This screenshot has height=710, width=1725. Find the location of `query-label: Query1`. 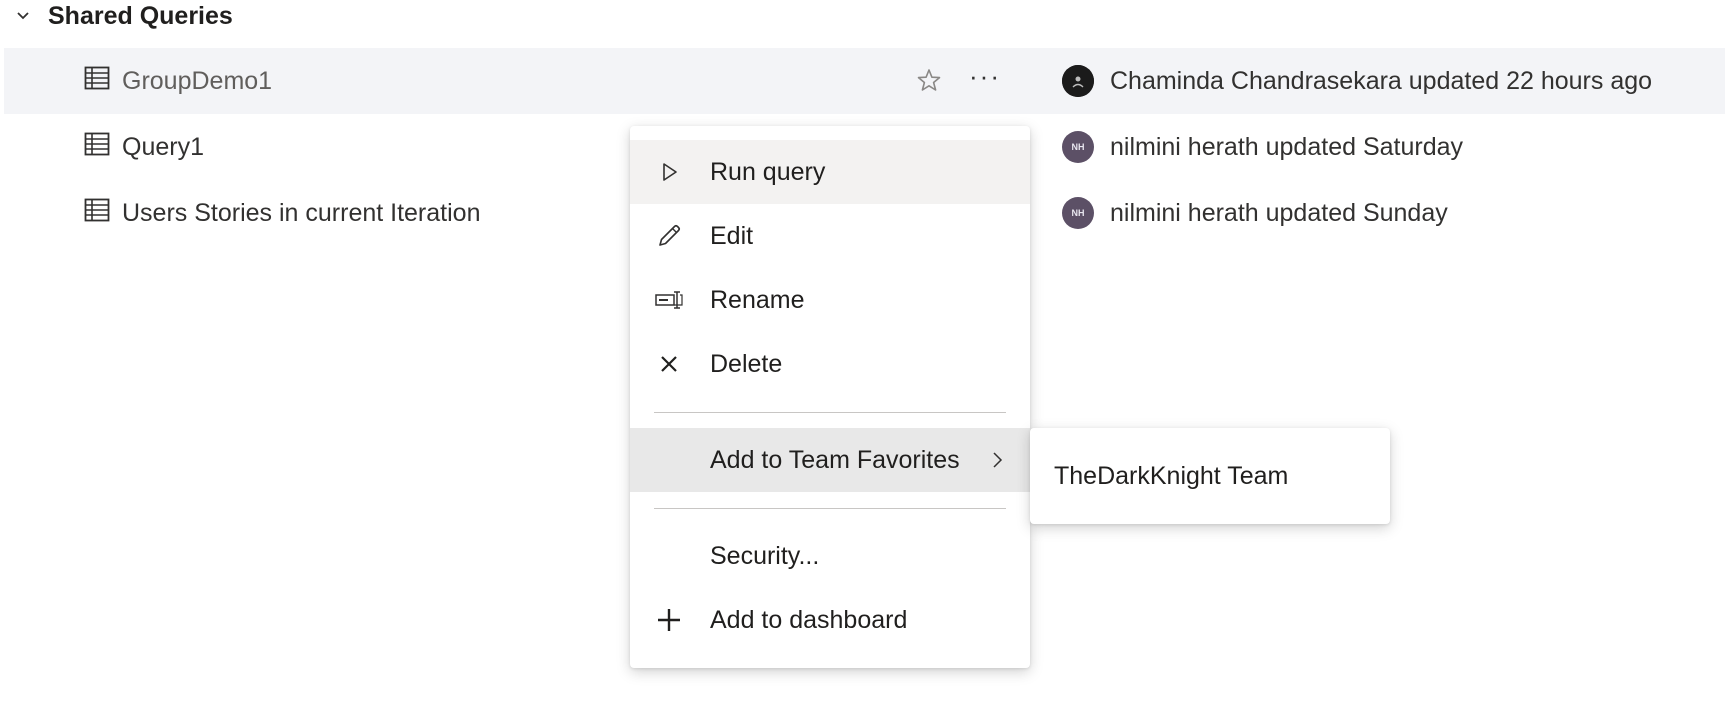

query-label: Query1 is located at coordinates (163, 146).